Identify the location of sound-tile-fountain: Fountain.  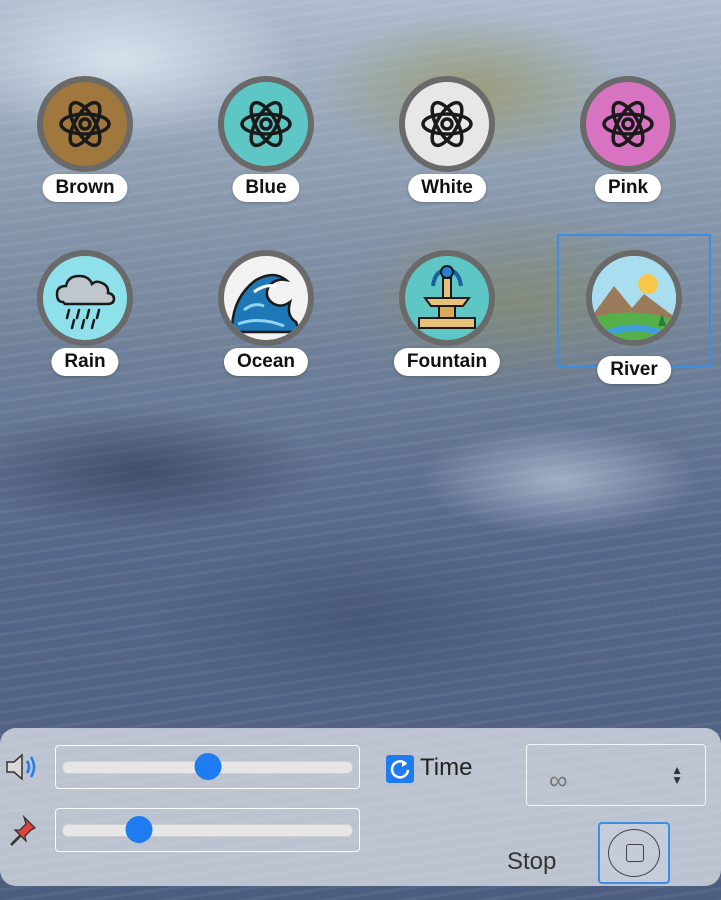
(447, 310).